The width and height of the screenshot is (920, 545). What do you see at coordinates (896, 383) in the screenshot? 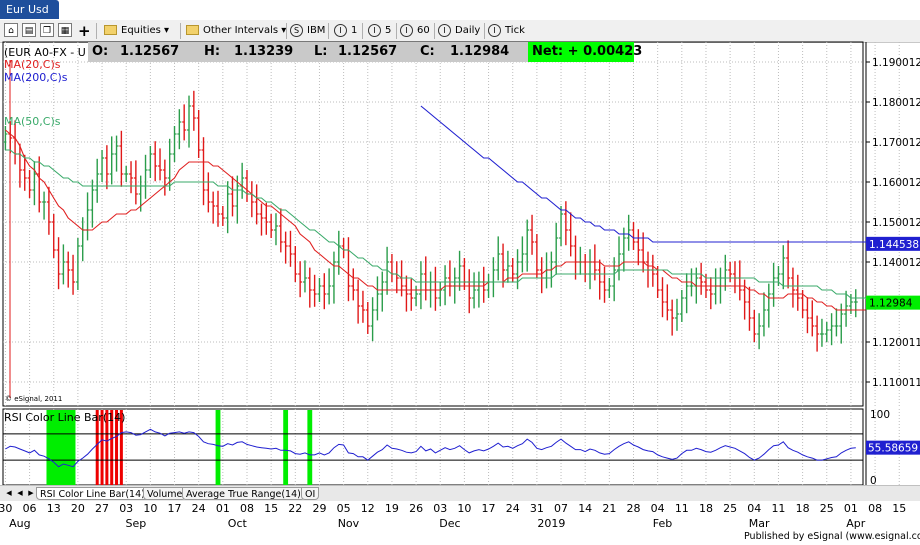
I see `y-tick-label: 1.110011` at bounding box center [896, 383].